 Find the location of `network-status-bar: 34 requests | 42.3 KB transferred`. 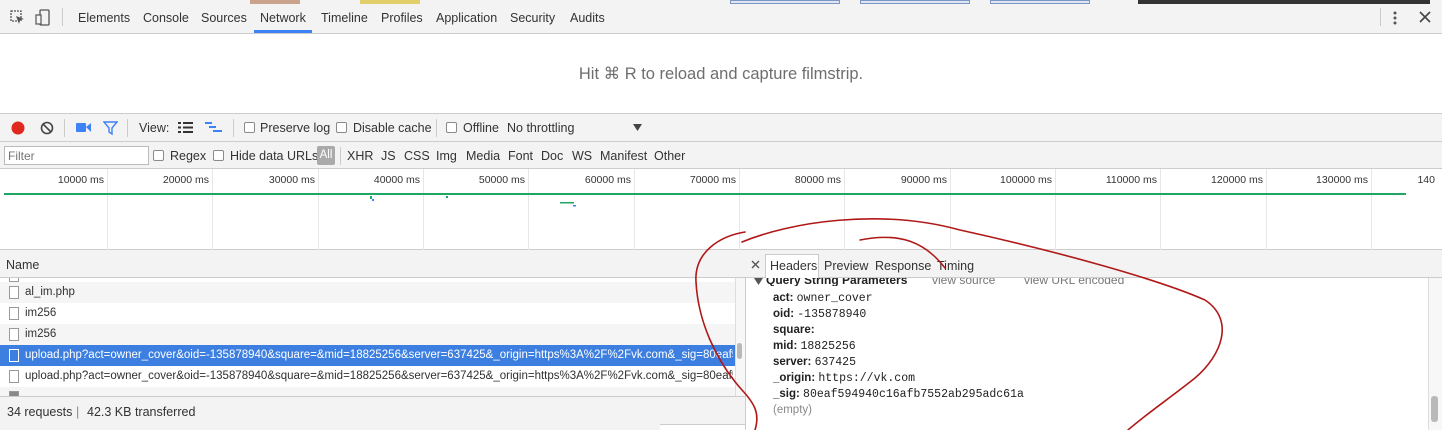

network-status-bar: 34 requests | 42.3 KB transferred is located at coordinates (372, 413).